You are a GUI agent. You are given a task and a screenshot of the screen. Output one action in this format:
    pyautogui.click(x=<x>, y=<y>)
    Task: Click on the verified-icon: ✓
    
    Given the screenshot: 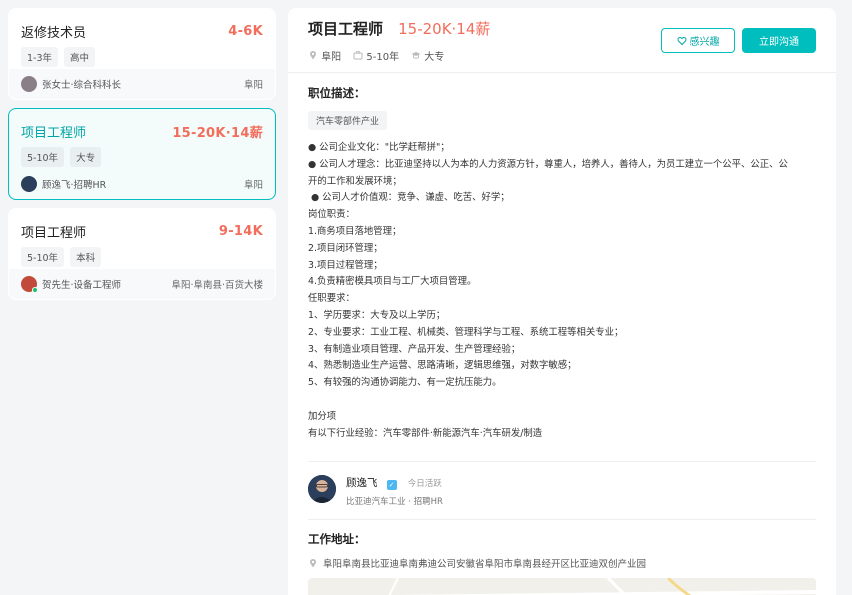 What is the action you would take?
    pyautogui.click(x=391, y=485)
    